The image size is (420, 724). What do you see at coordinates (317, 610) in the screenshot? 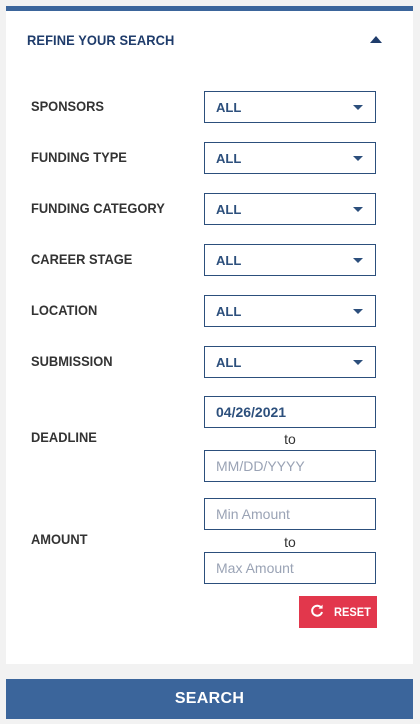
I see `refresh-icon` at bounding box center [317, 610].